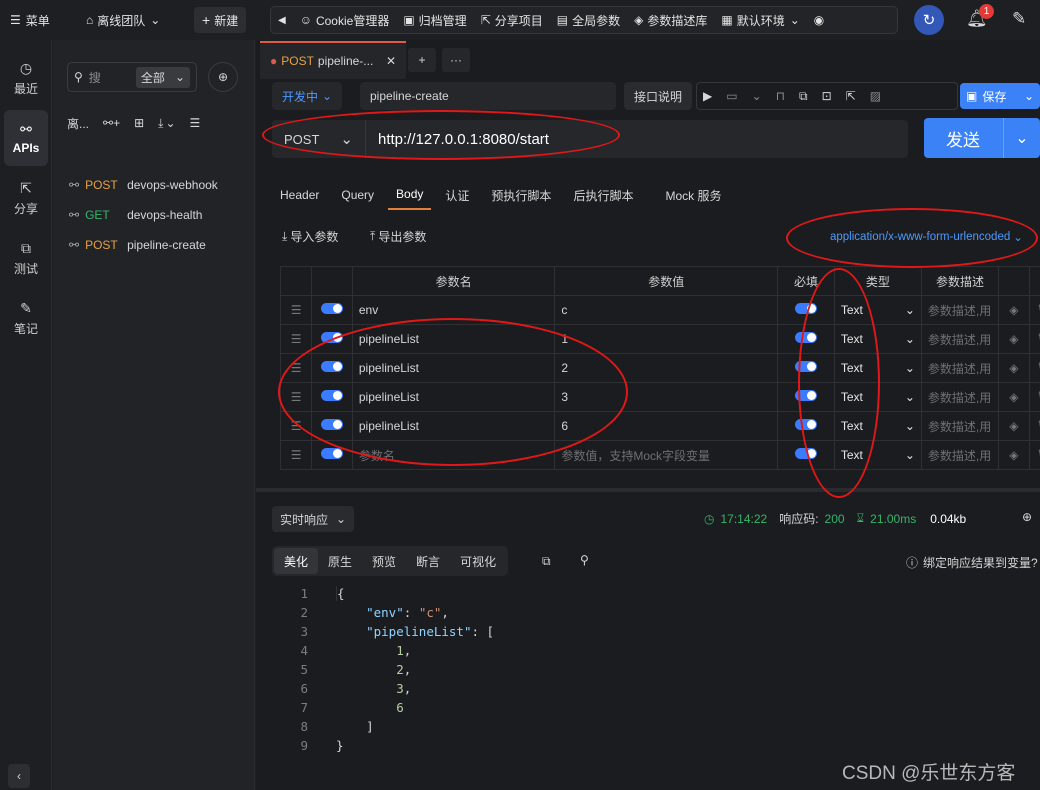 This screenshot has width=1040, height=790. I want to click on collapse-left-icon: ◀, so click(282, 20).